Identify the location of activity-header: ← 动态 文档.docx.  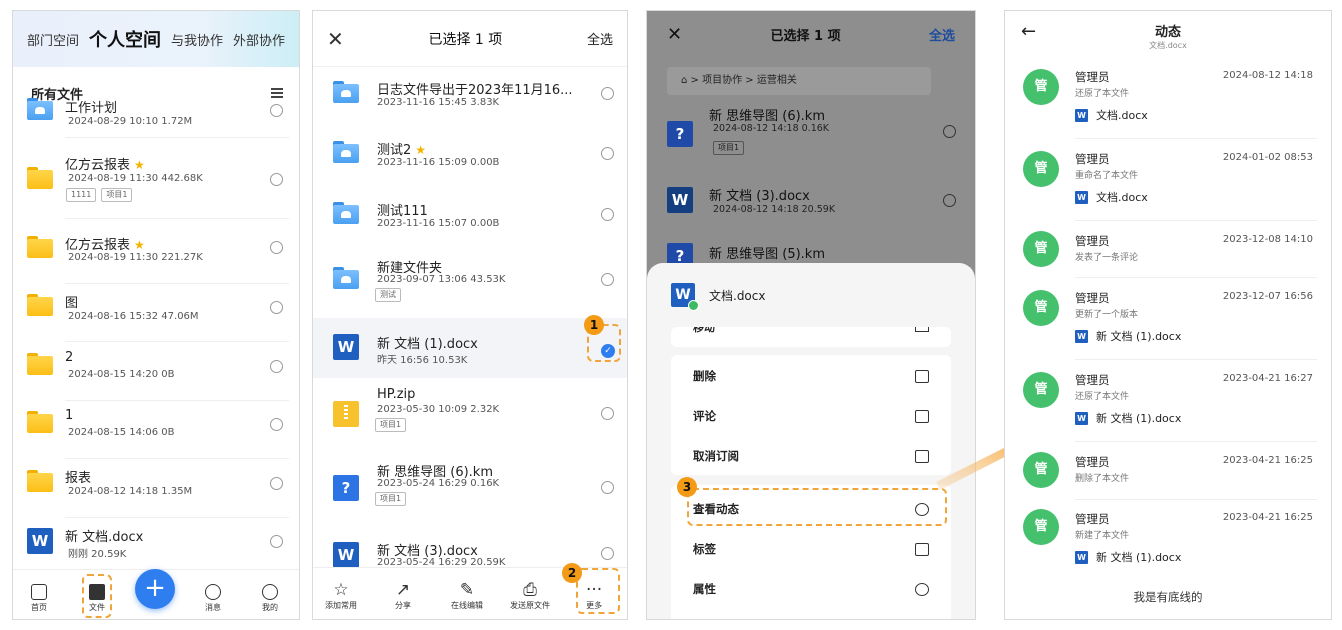
(1168, 35).